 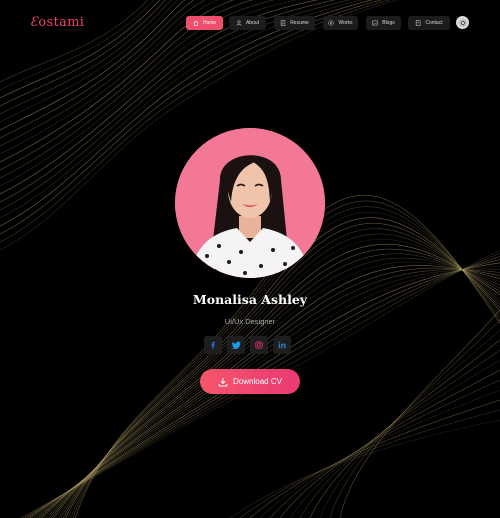 I want to click on linkedin-link, so click(x=282, y=345).